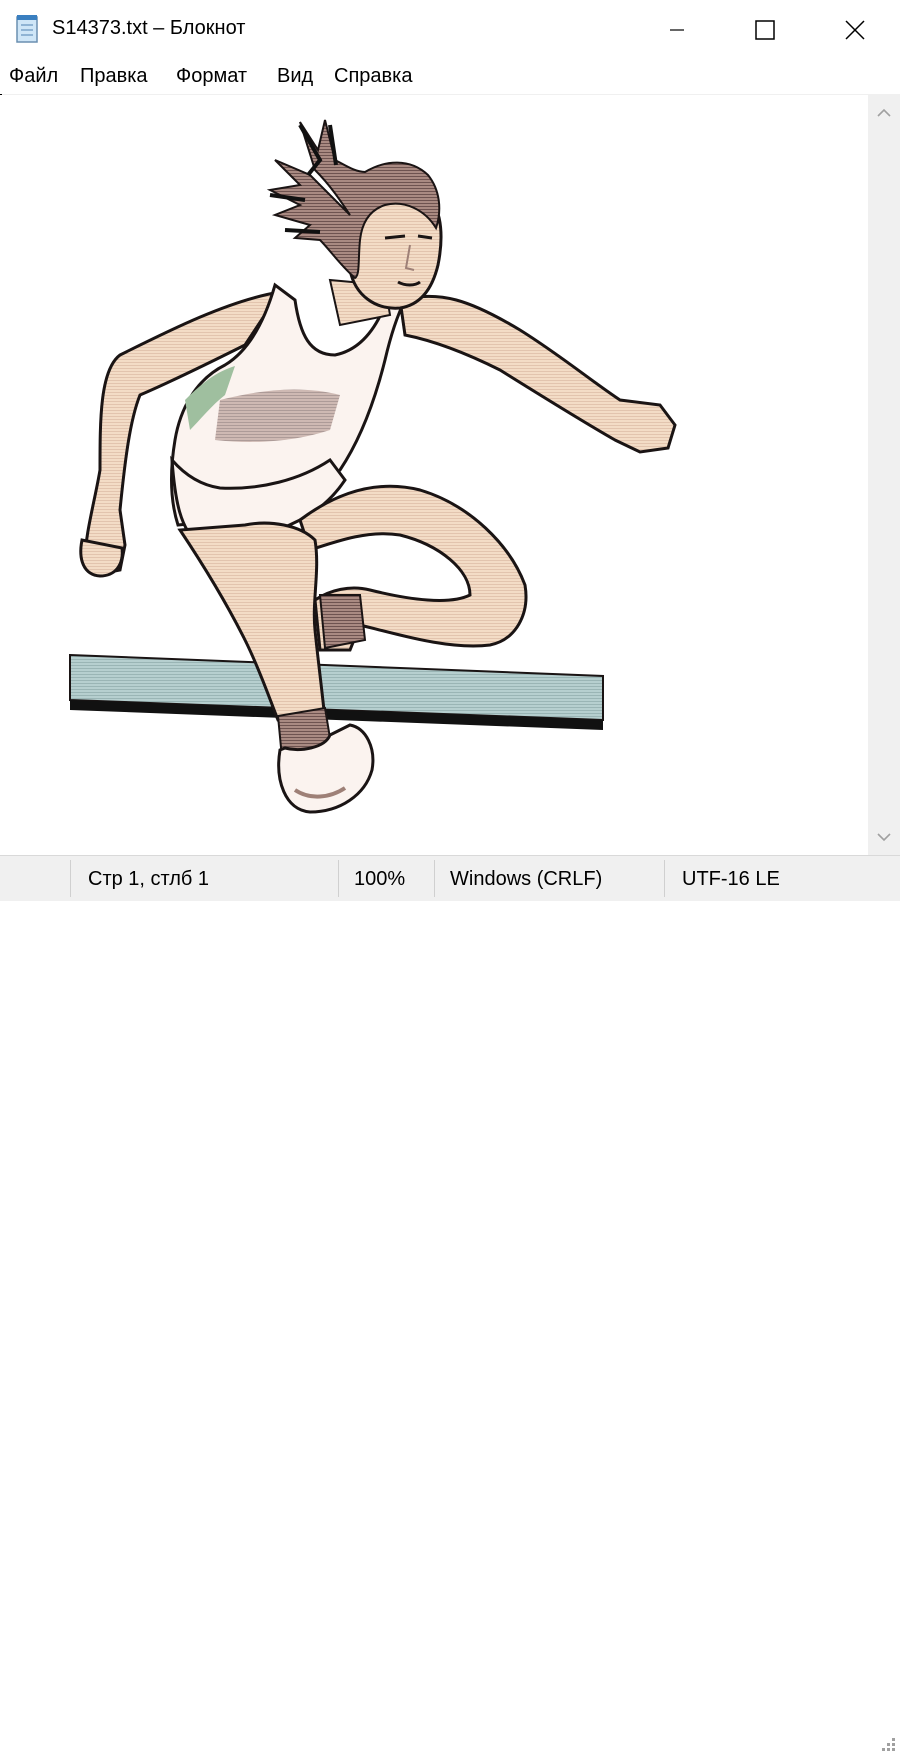  What do you see at coordinates (526, 879) in the screenshot?
I see `line-endings: Windows (CRLF)` at bounding box center [526, 879].